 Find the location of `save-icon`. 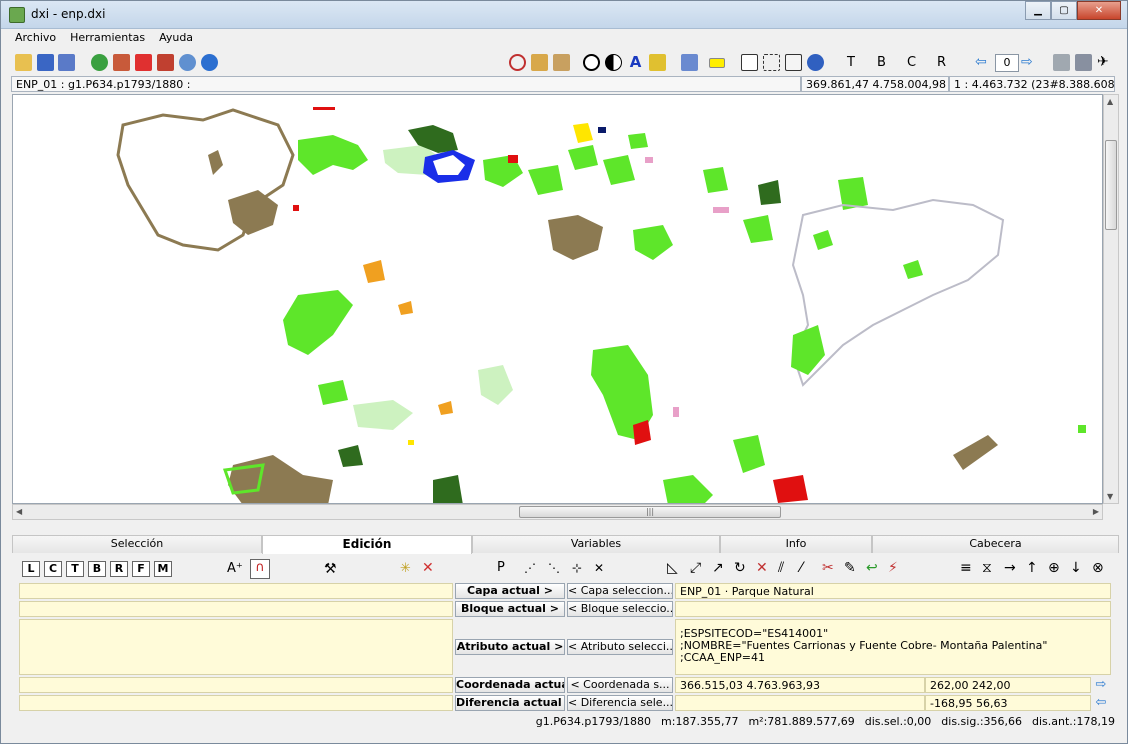

save-icon is located at coordinates (45, 62).